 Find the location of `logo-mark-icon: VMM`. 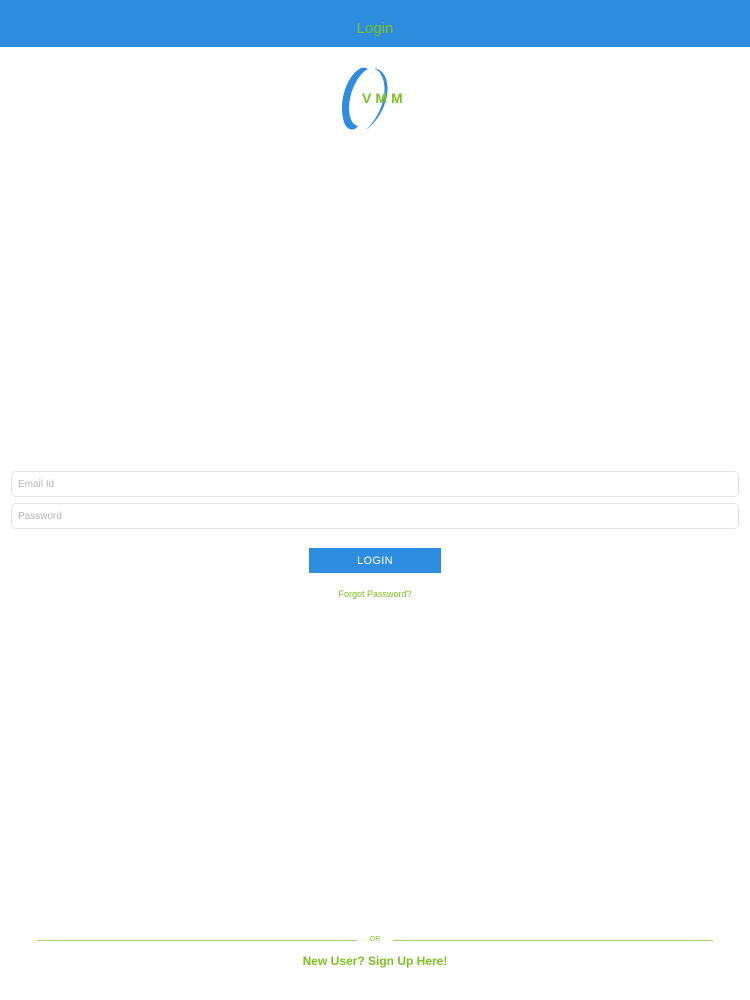

logo-mark-icon: VMM is located at coordinates (374, 98).